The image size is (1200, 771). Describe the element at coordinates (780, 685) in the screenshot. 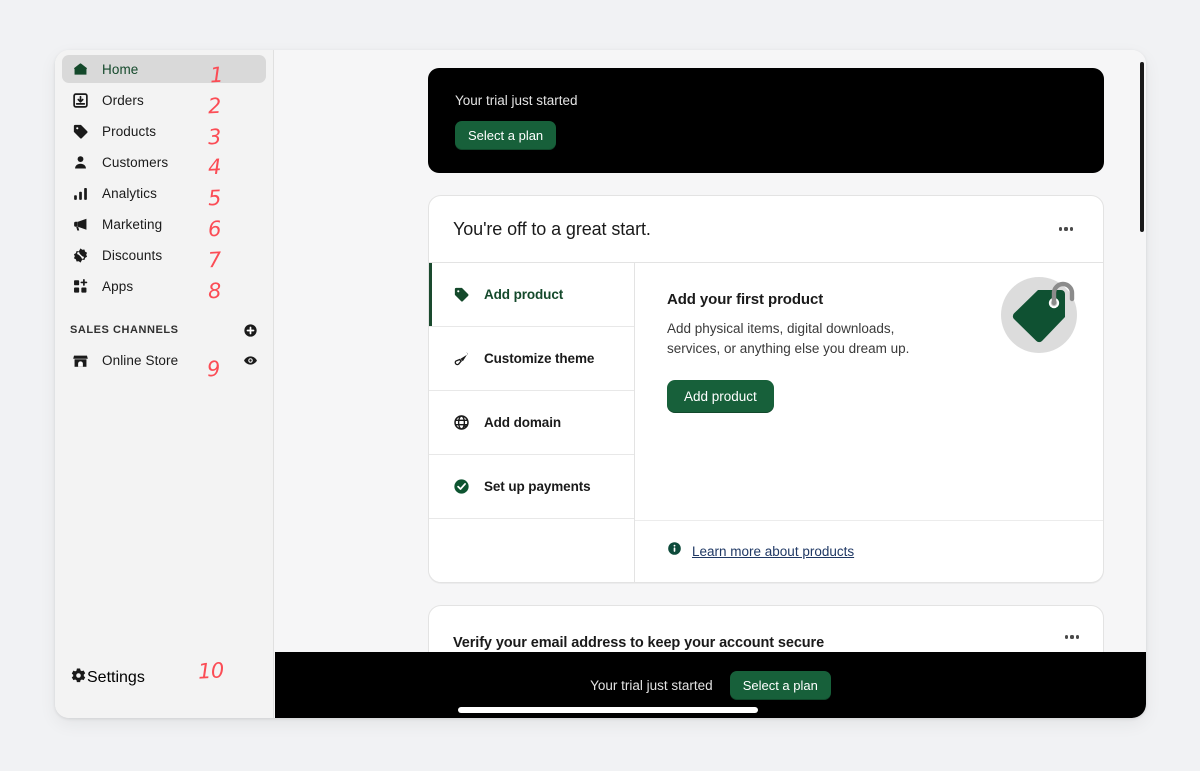

I see `bottom-select-a-plan-button: Select a plan` at that location.